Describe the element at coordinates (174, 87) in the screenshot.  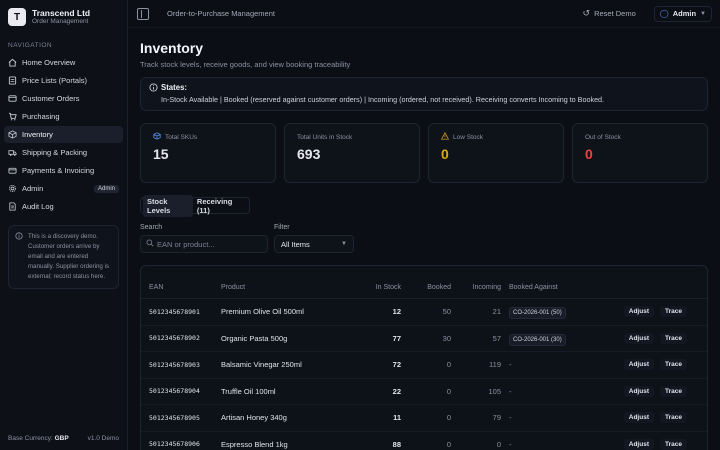
I see `states-title: States:` at that location.